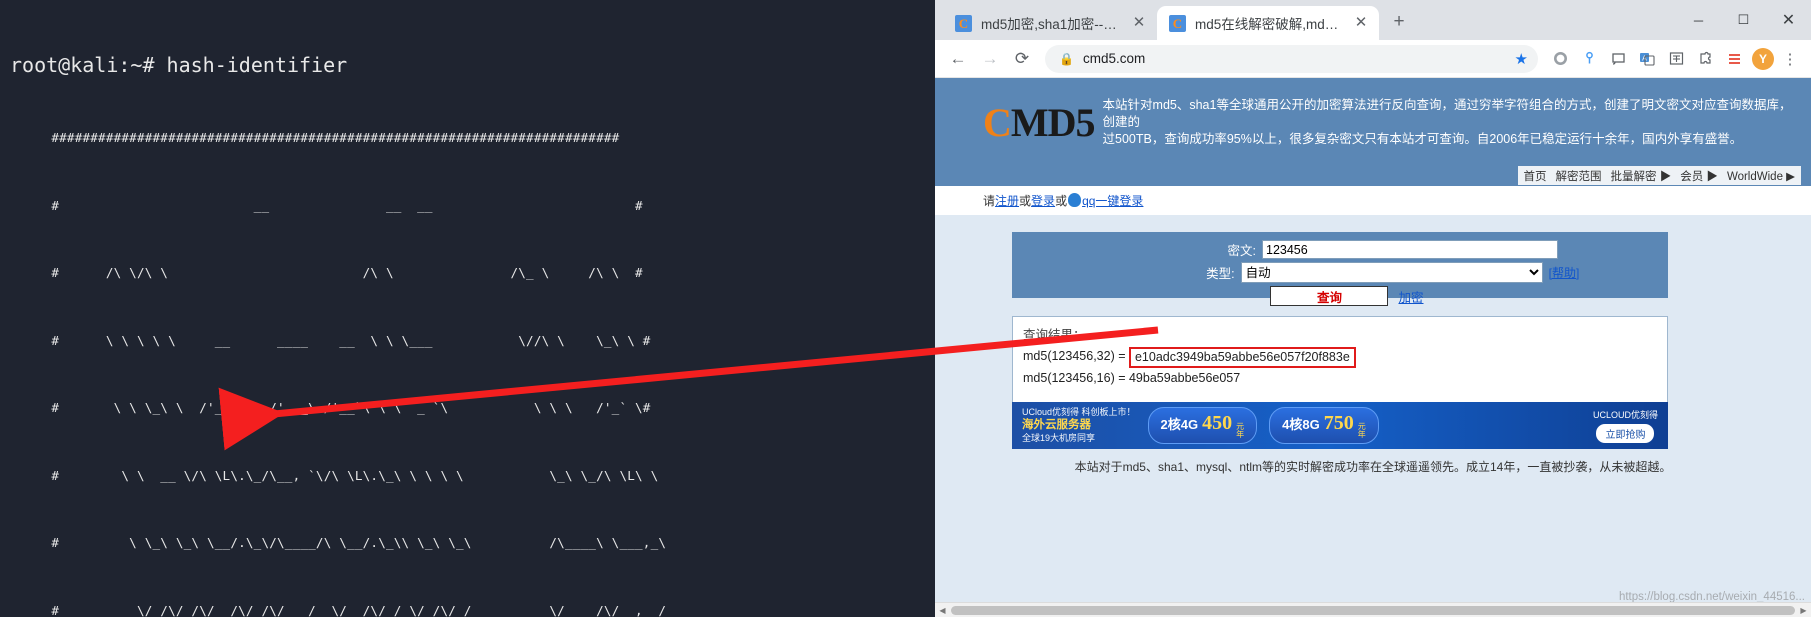  I want to click on scrollbar-thumb, so click(1373, 610).